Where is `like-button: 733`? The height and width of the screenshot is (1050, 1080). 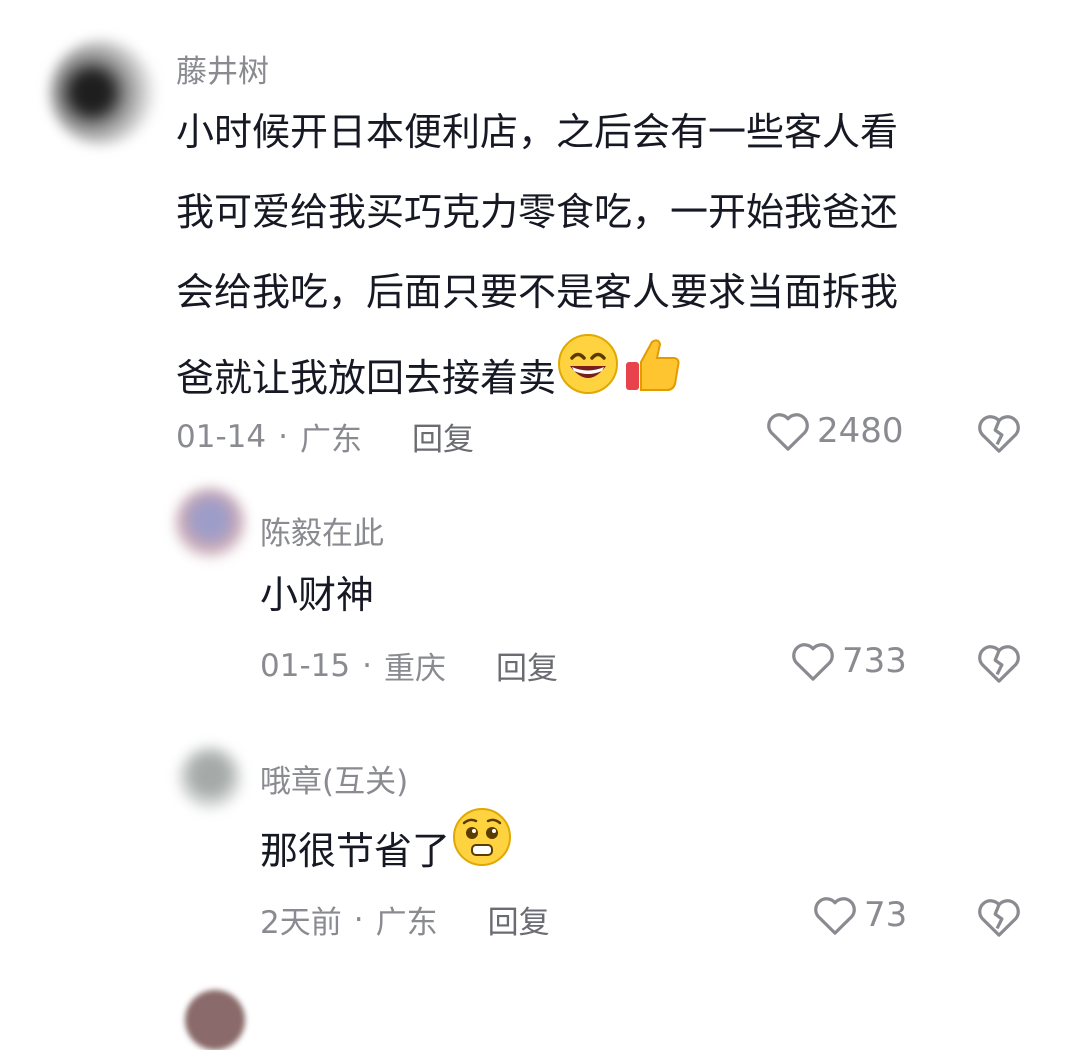
like-button: 733 is located at coordinates (848, 661).